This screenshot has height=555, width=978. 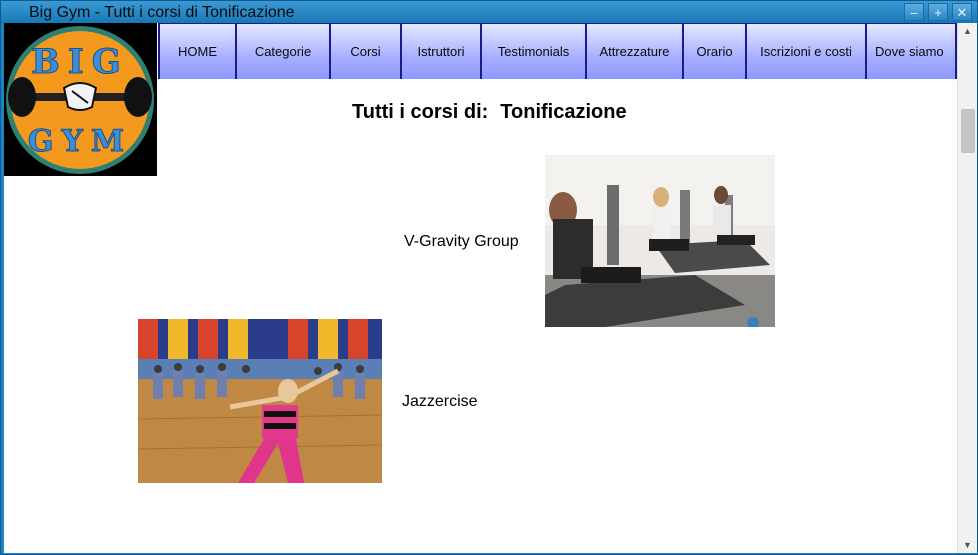 I want to click on close-button: ✕, so click(x=962, y=12).